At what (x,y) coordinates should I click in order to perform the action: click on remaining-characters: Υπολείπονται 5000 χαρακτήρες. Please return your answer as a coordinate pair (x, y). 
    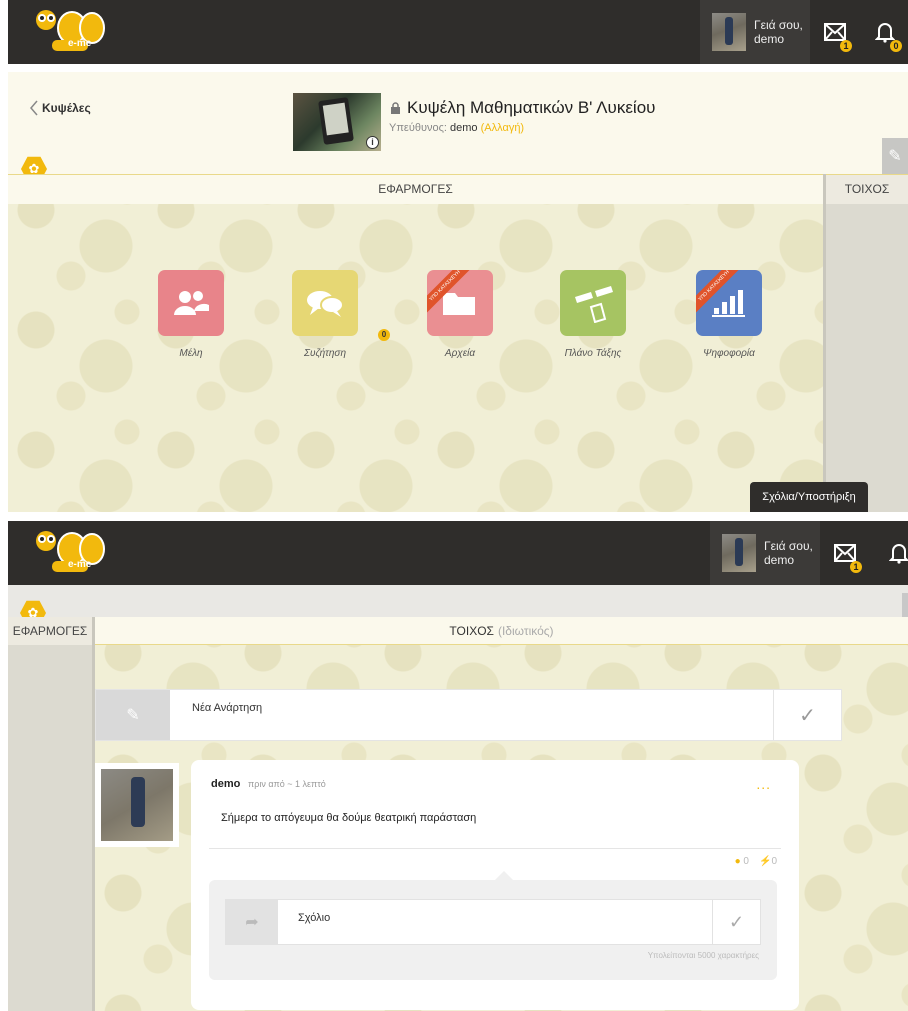
    Looking at the image, I should click on (703, 955).